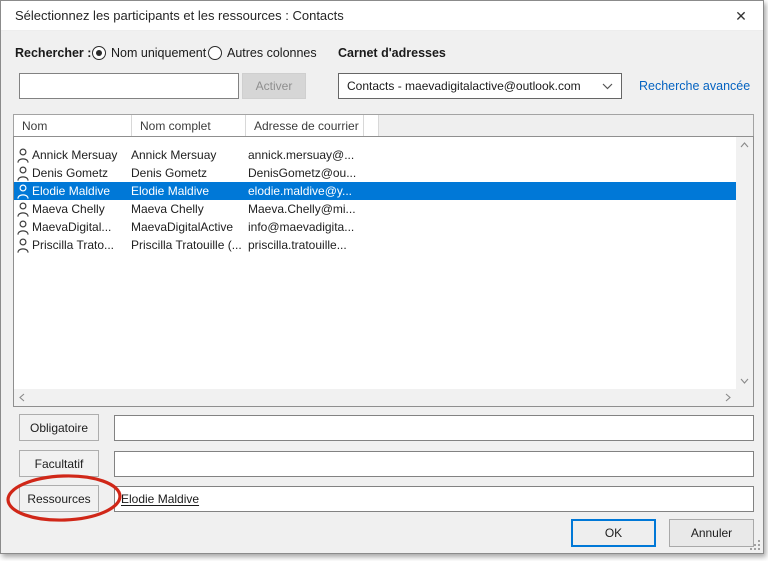  What do you see at coordinates (375, 397) in the screenshot?
I see `horizontal-scrollbar` at bounding box center [375, 397].